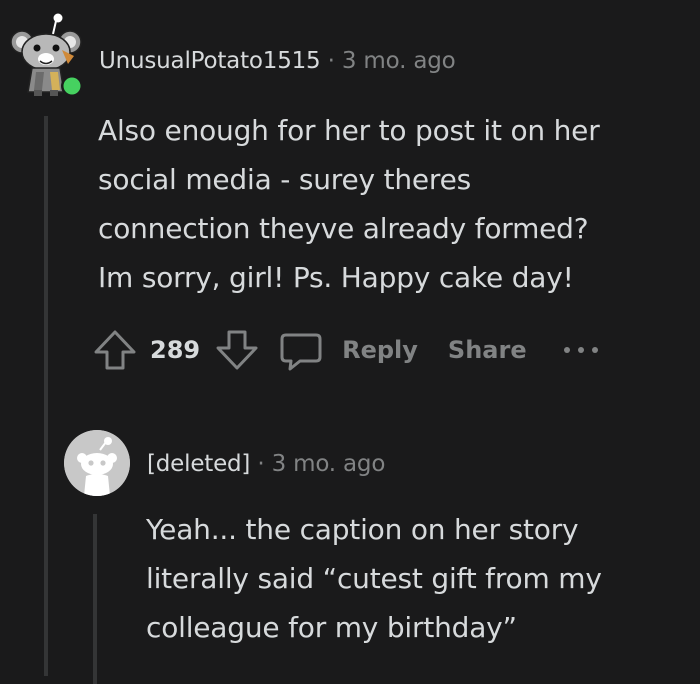 This screenshot has width=700, height=684. What do you see at coordinates (349, 130) in the screenshot?
I see `comment-body-line: Also enough for her to post it on her` at bounding box center [349, 130].